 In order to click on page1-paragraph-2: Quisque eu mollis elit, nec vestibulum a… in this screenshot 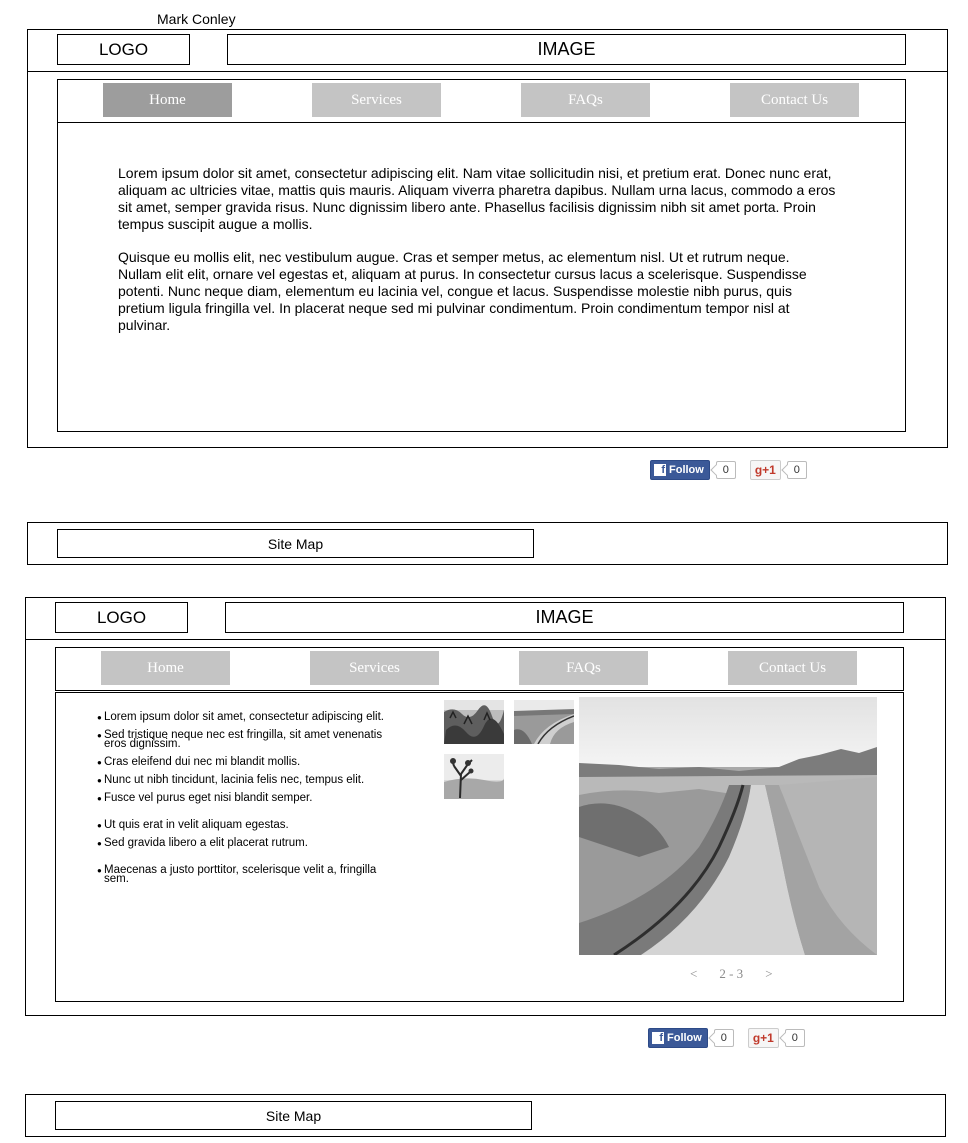, I will do `click(462, 291)`.